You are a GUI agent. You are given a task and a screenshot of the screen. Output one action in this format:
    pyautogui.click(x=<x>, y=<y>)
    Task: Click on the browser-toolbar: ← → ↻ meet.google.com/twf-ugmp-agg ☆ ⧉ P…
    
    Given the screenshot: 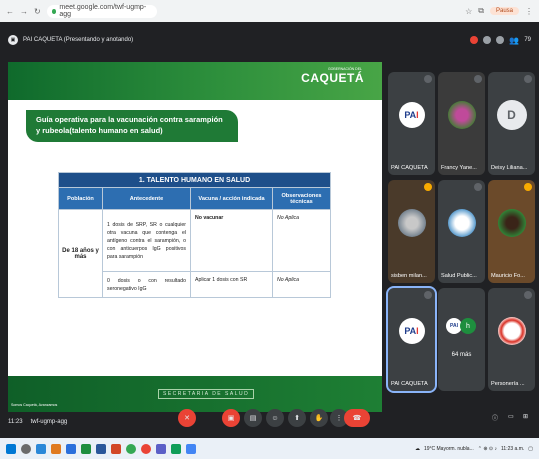 What is the action you would take?
    pyautogui.click(x=269, y=11)
    